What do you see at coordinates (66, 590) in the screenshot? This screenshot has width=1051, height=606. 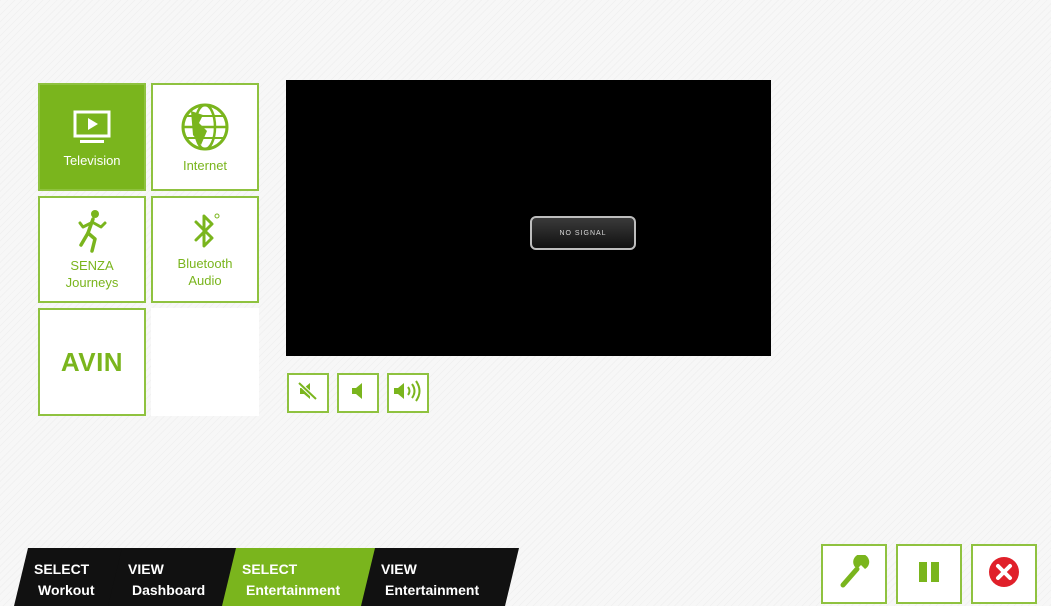 I see `nav-select-workout-line2: Workout` at bounding box center [66, 590].